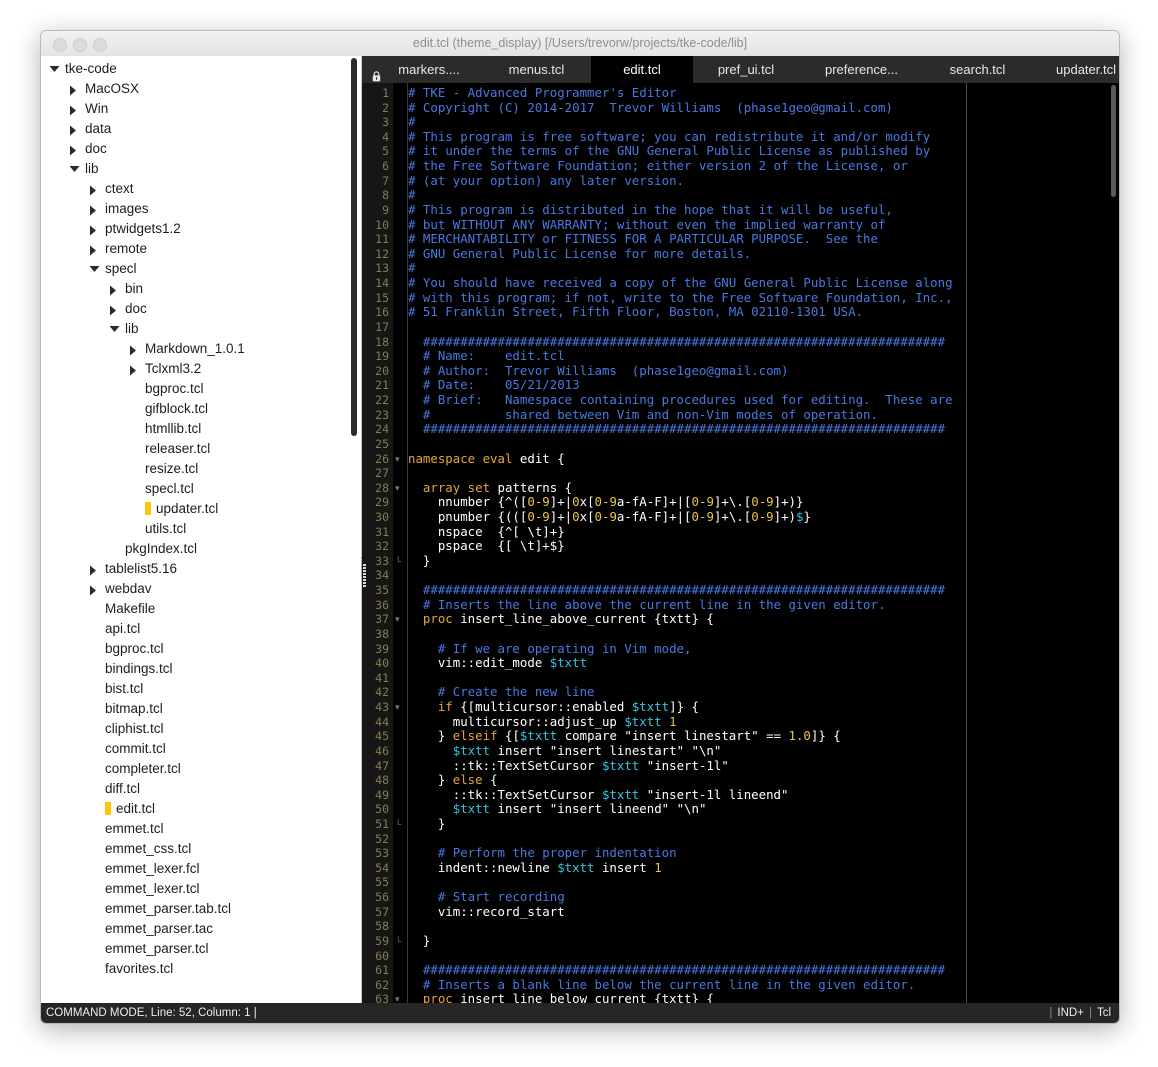 This screenshot has width=1158, height=1067. Describe the element at coordinates (400, 543) in the screenshot. I see `fold-gutter: ▾ ▾ └ ▾ ▾ └ └ ▾` at that location.